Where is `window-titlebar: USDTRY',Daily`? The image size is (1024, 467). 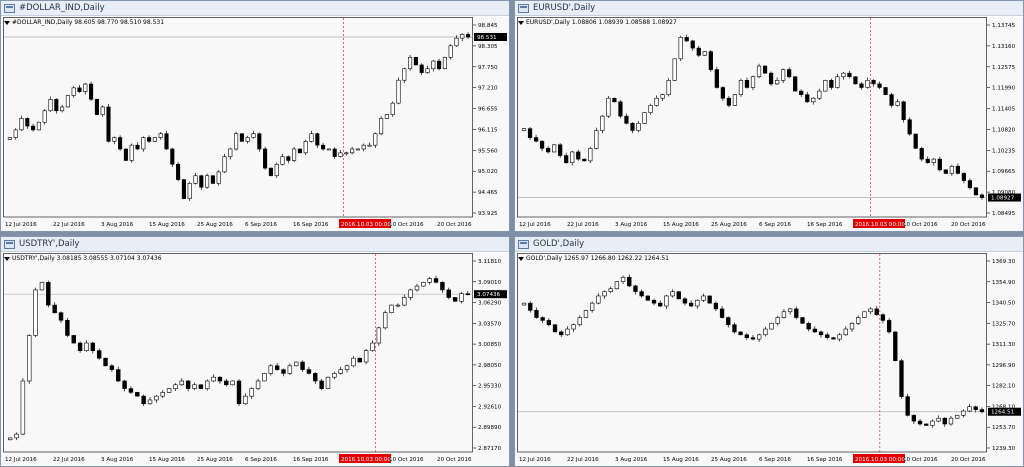
window-titlebar: USDTRY',Daily is located at coordinates (255, 244).